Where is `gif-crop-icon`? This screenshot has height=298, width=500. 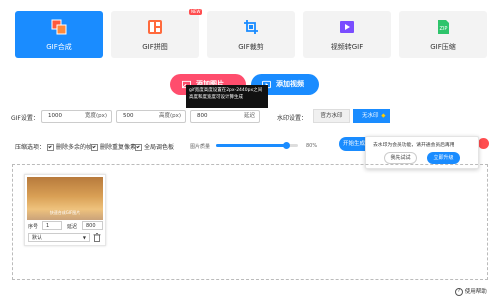
gif-crop-icon is located at coordinates (251, 27).